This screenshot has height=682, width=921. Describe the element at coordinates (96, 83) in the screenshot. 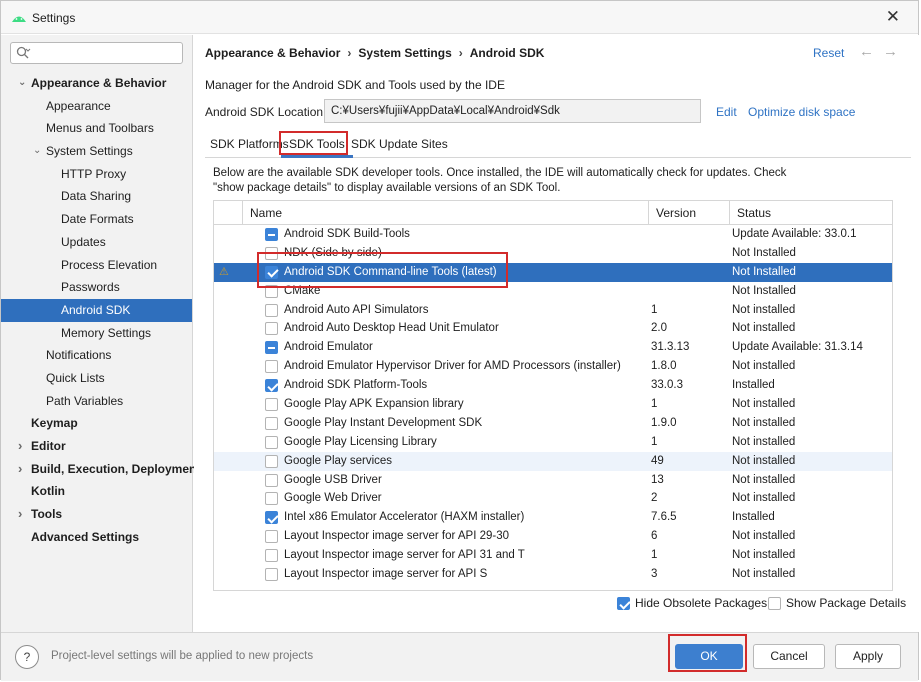

I see `sidebar-item-appearance-behavior: ⌄ Appearance & Behavior` at that location.